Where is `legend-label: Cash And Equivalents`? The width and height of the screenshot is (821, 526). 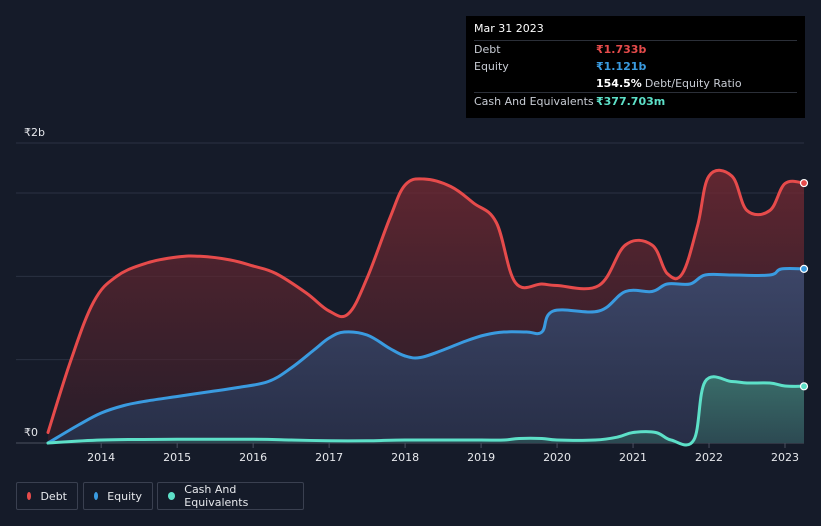 legend-label: Cash And Equivalents is located at coordinates (216, 496).